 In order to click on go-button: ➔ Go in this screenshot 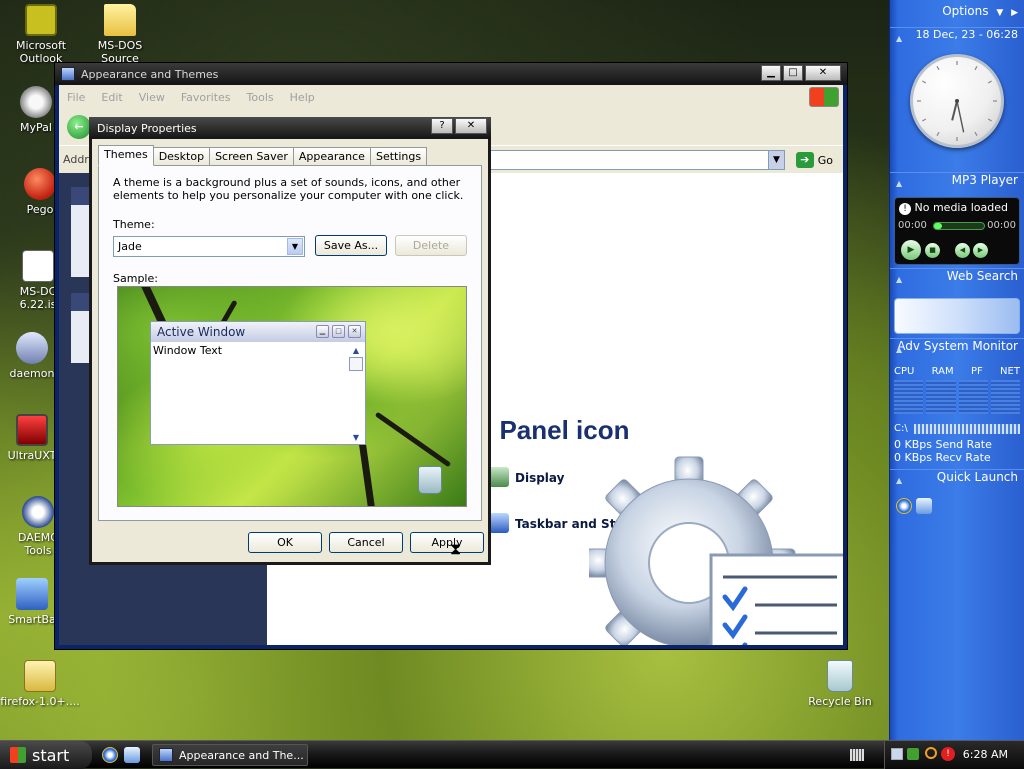, I will do `click(814, 160)`.